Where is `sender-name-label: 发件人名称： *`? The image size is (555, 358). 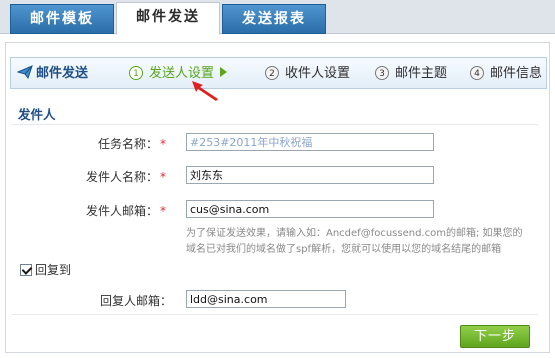 sender-name-label: 发件人名称： * is located at coordinates (125, 177).